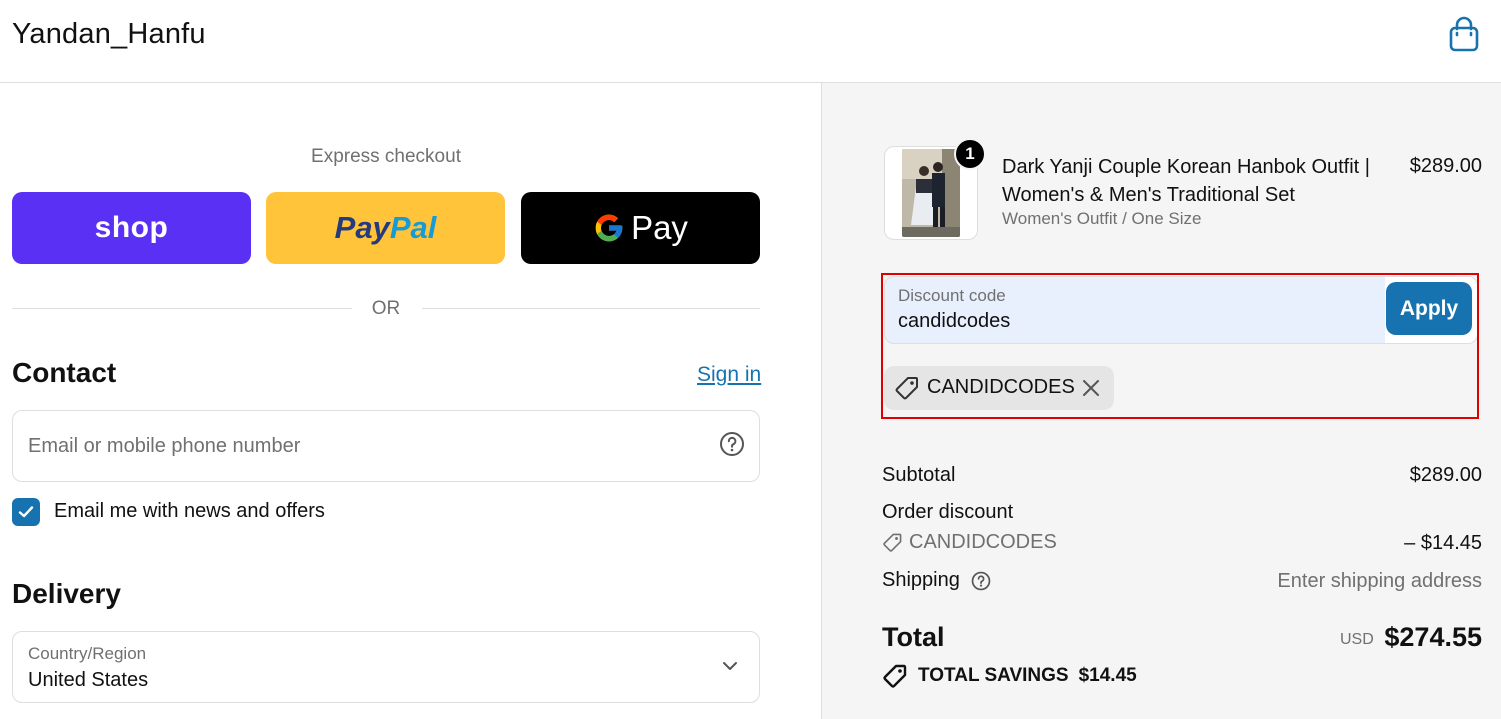 Image resolution: width=1501 pixels, height=719 pixels. What do you see at coordinates (386, 309) in the screenshot?
I see `or-divider: OR` at bounding box center [386, 309].